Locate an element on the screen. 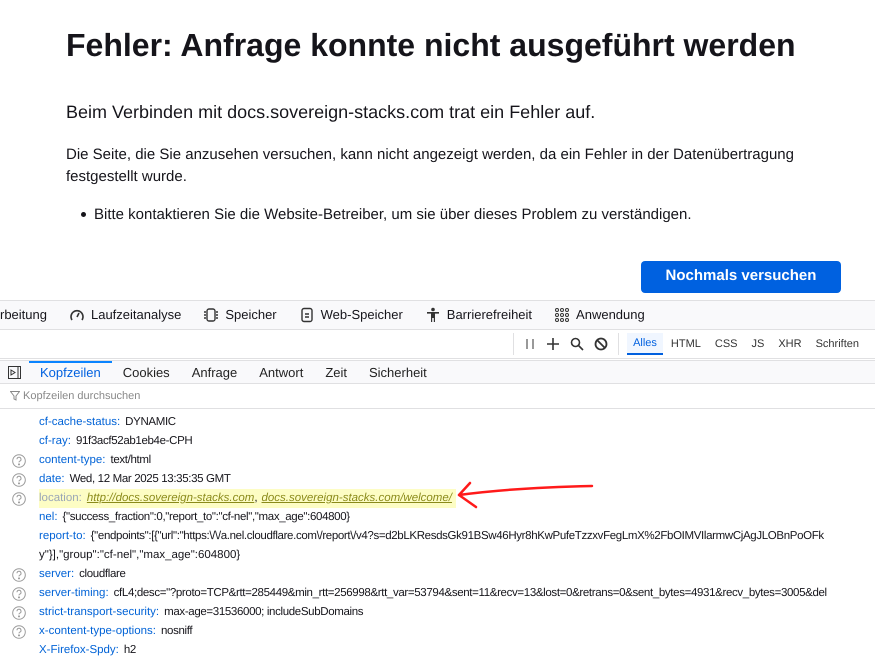 This screenshot has width=875, height=657. grid-icon is located at coordinates (562, 315).